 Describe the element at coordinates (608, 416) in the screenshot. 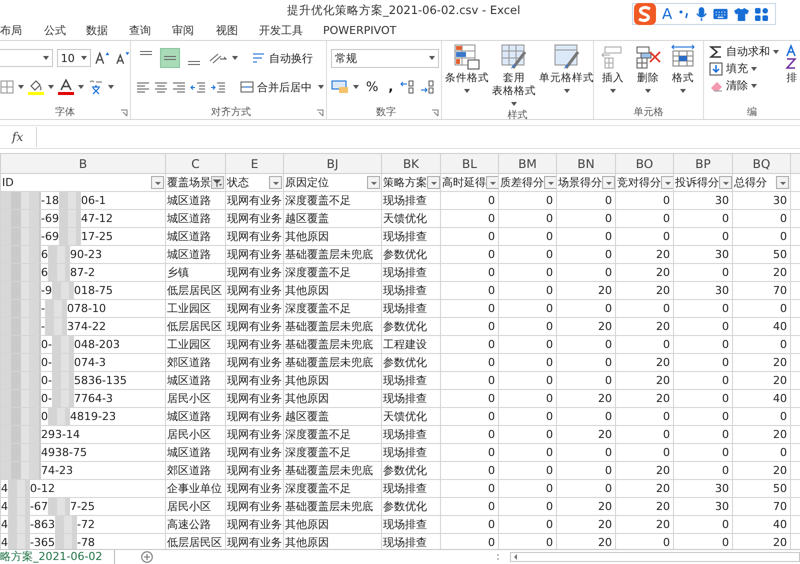

I see `table-cell: 0` at that location.